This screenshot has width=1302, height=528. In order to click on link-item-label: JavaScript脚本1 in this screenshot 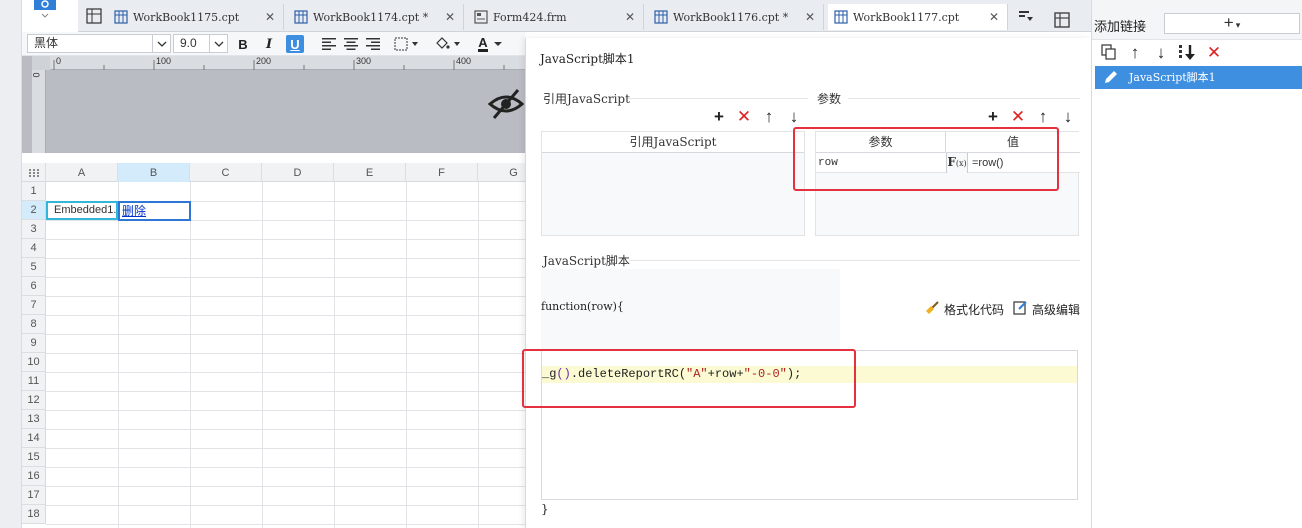, I will do `click(1172, 77)`.